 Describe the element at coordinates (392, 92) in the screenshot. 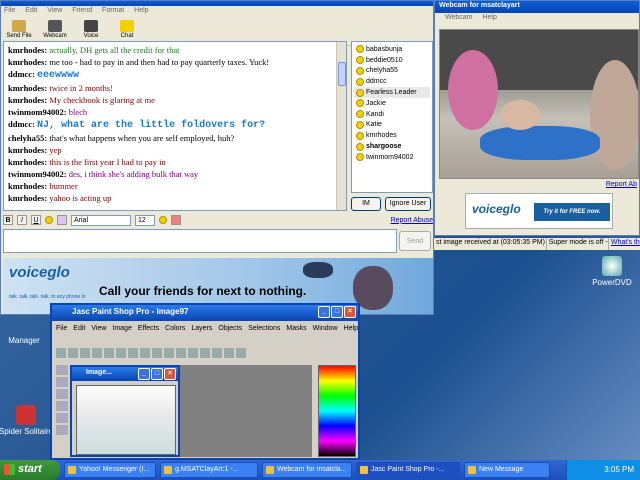

I see `user-list-item: Fearless Leader` at that location.